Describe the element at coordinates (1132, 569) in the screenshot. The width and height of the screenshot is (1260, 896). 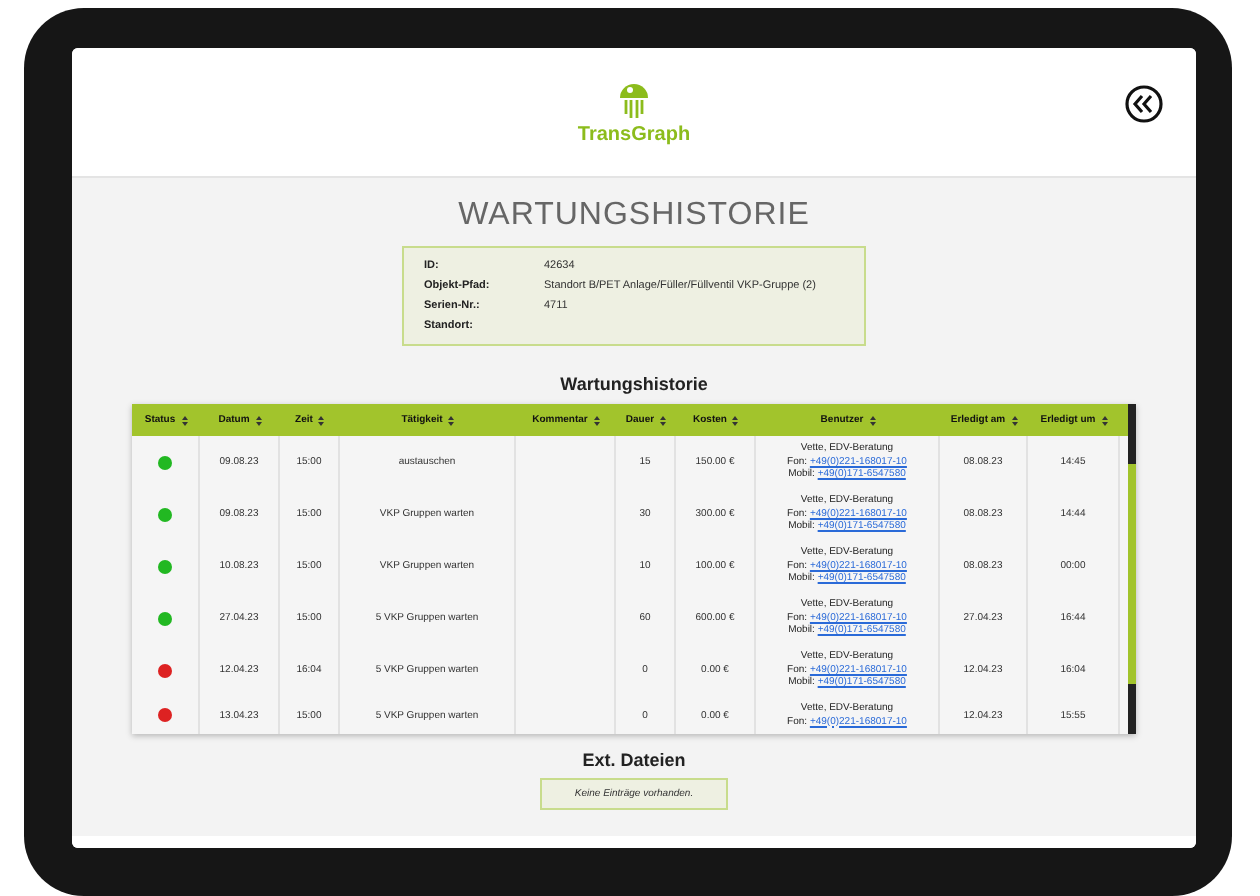
I see `scrollbar` at that location.